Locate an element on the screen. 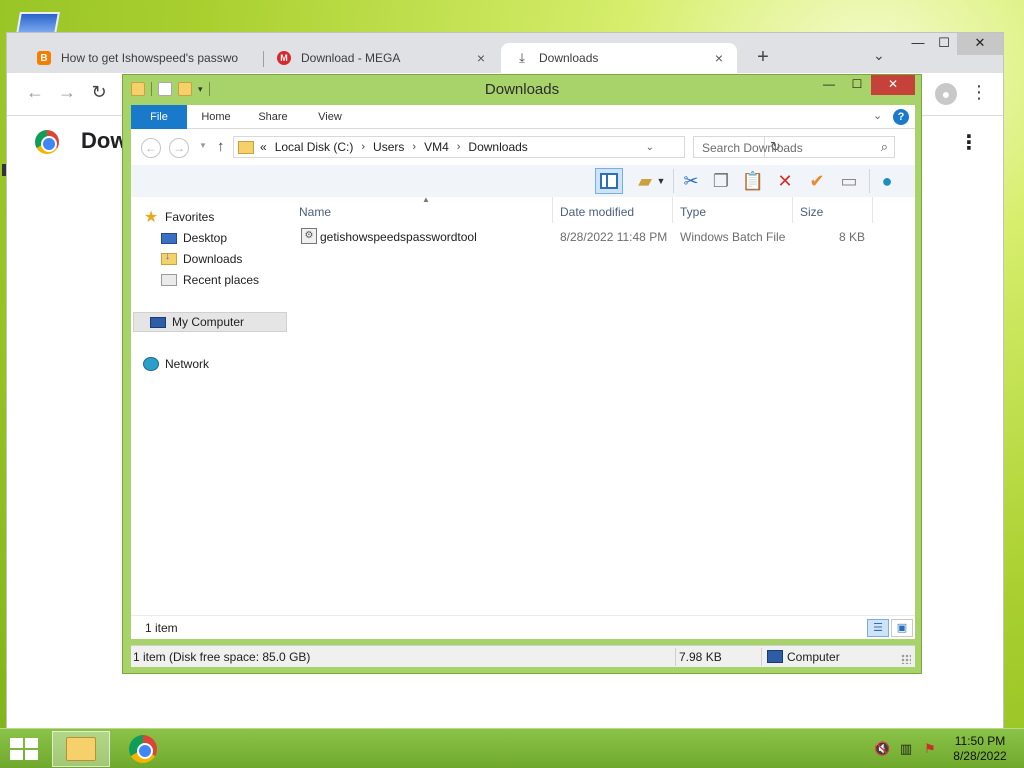  nav-label: Recent places is located at coordinates (221, 280).